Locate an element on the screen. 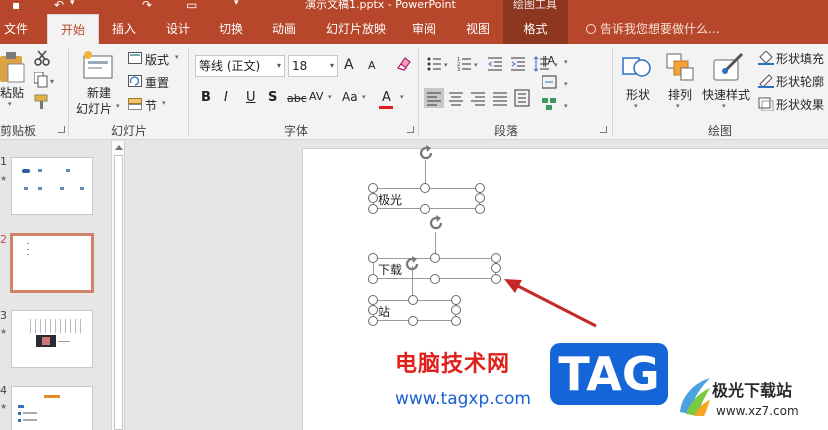 This screenshot has height=430, width=828. quick-styles-dropdown-icon: ▾ is located at coordinates (724, 106).